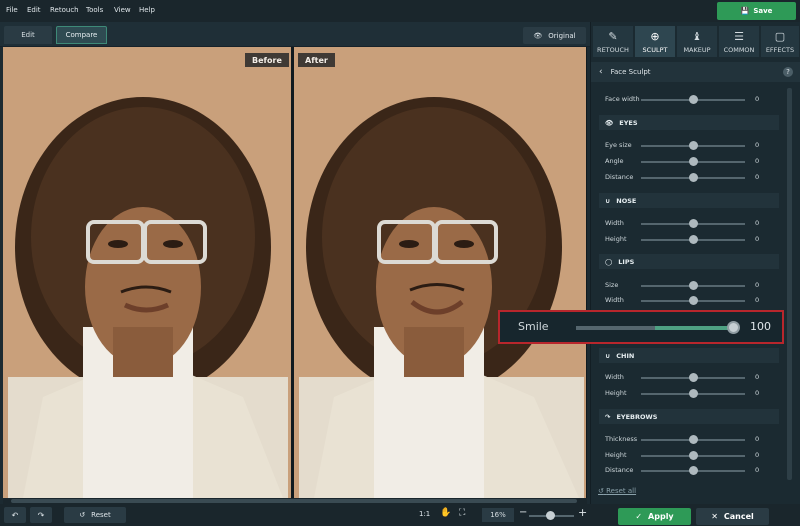 The height and width of the screenshot is (526, 800). Describe the element at coordinates (400, 11) in the screenshot. I see `menubar: File Edit Retouch Tools View Help 💾 Save` at that location.